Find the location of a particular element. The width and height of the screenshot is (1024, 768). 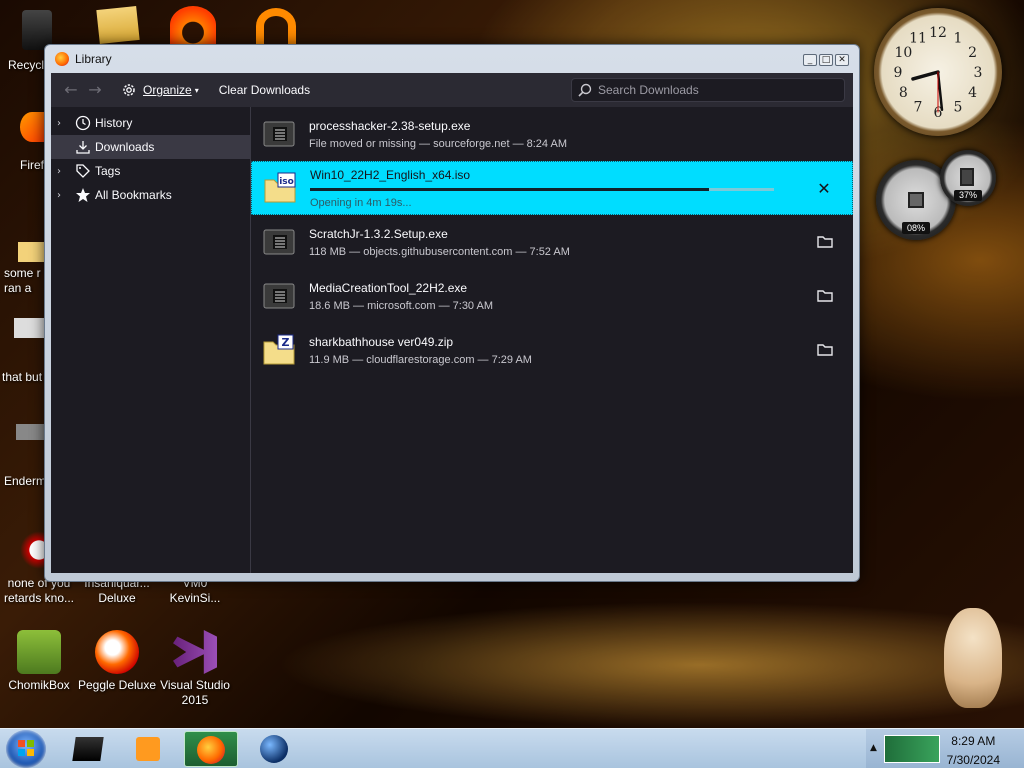

history-clock-icon is located at coordinates (83, 123).